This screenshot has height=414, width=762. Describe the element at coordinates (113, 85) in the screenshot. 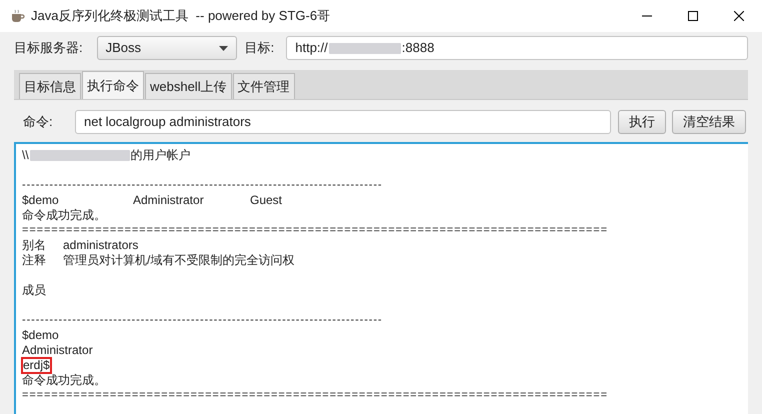

I see `tab: 执行命令` at that location.